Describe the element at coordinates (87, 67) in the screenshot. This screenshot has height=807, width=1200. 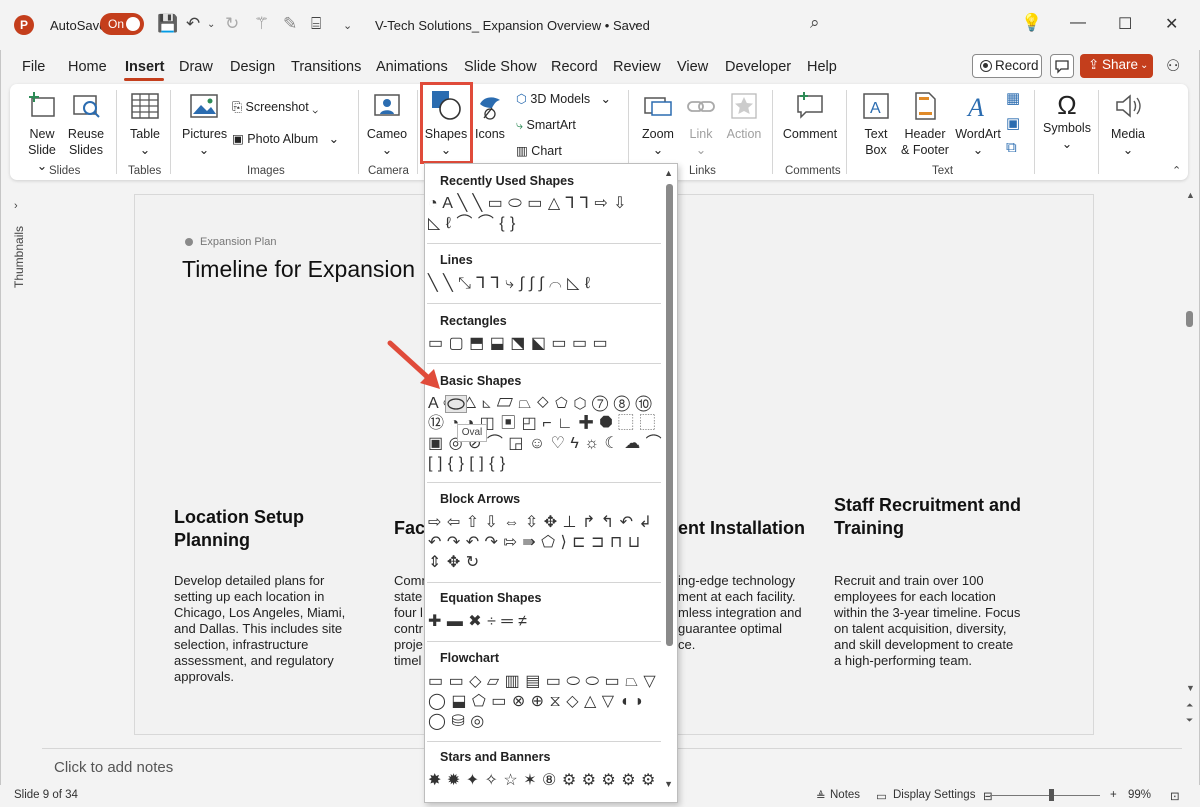
I see `tab-home: Home` at that location.